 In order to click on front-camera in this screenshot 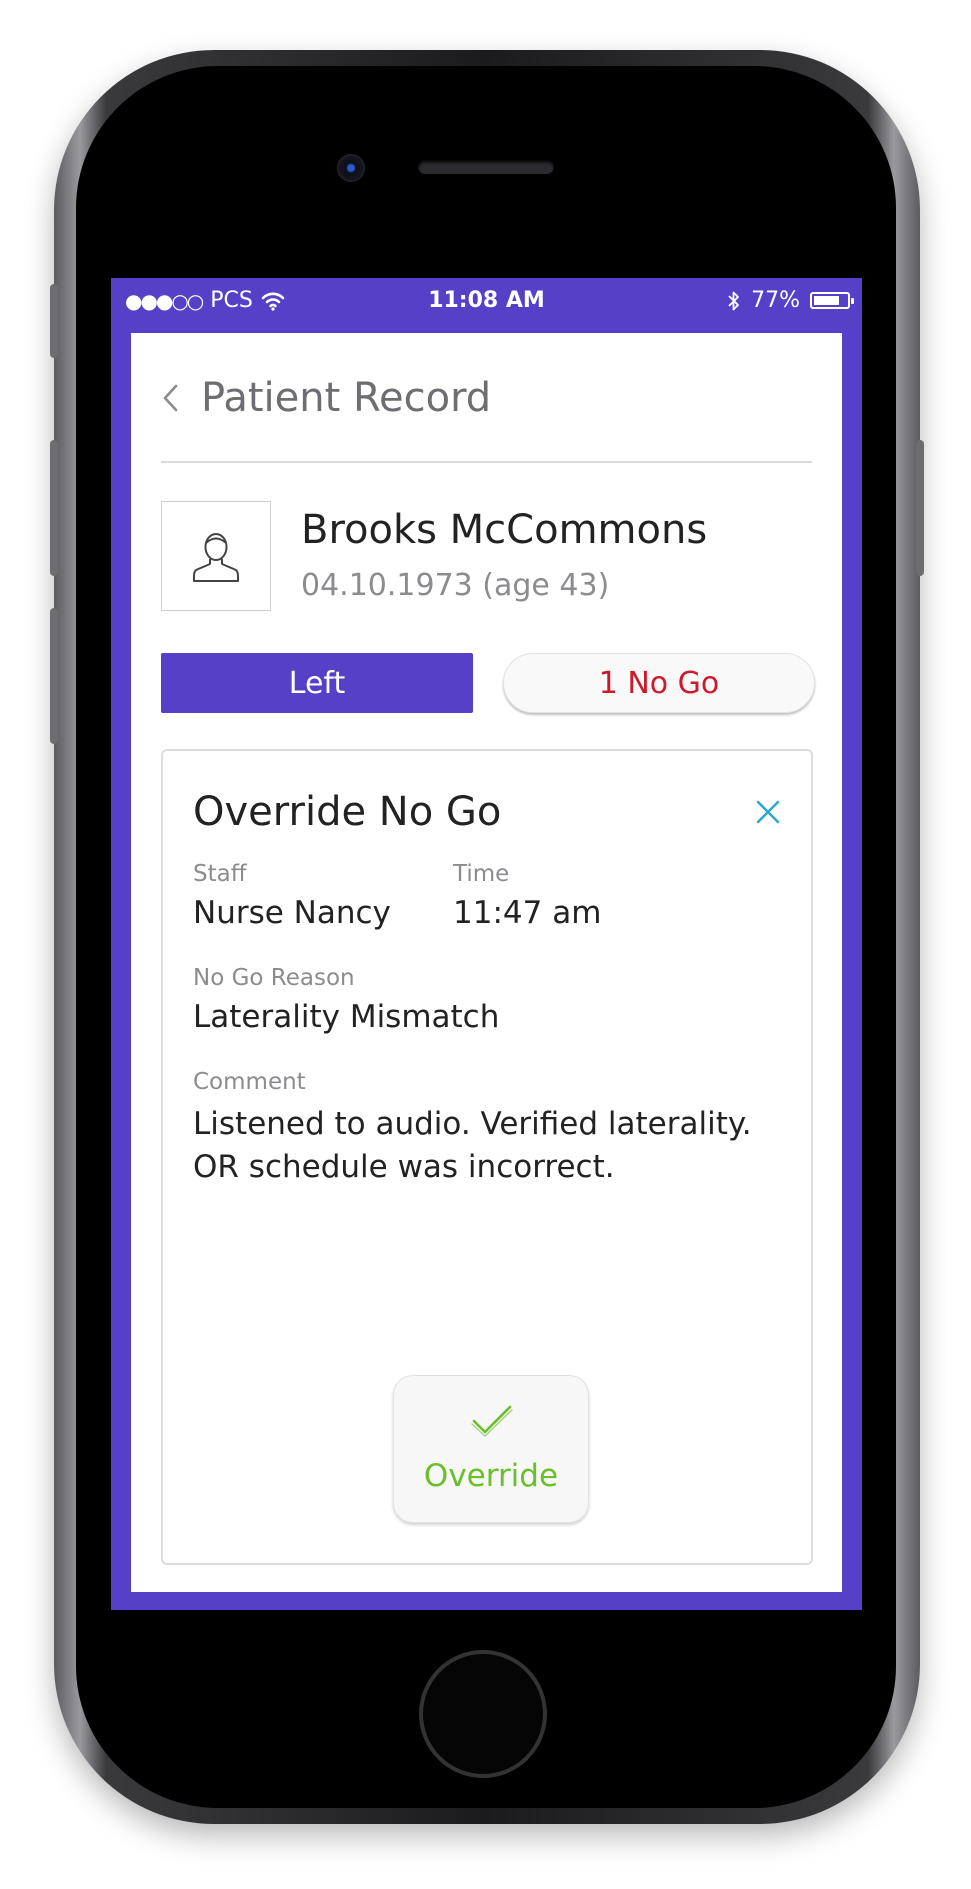, I will do `click(351, 168)`.